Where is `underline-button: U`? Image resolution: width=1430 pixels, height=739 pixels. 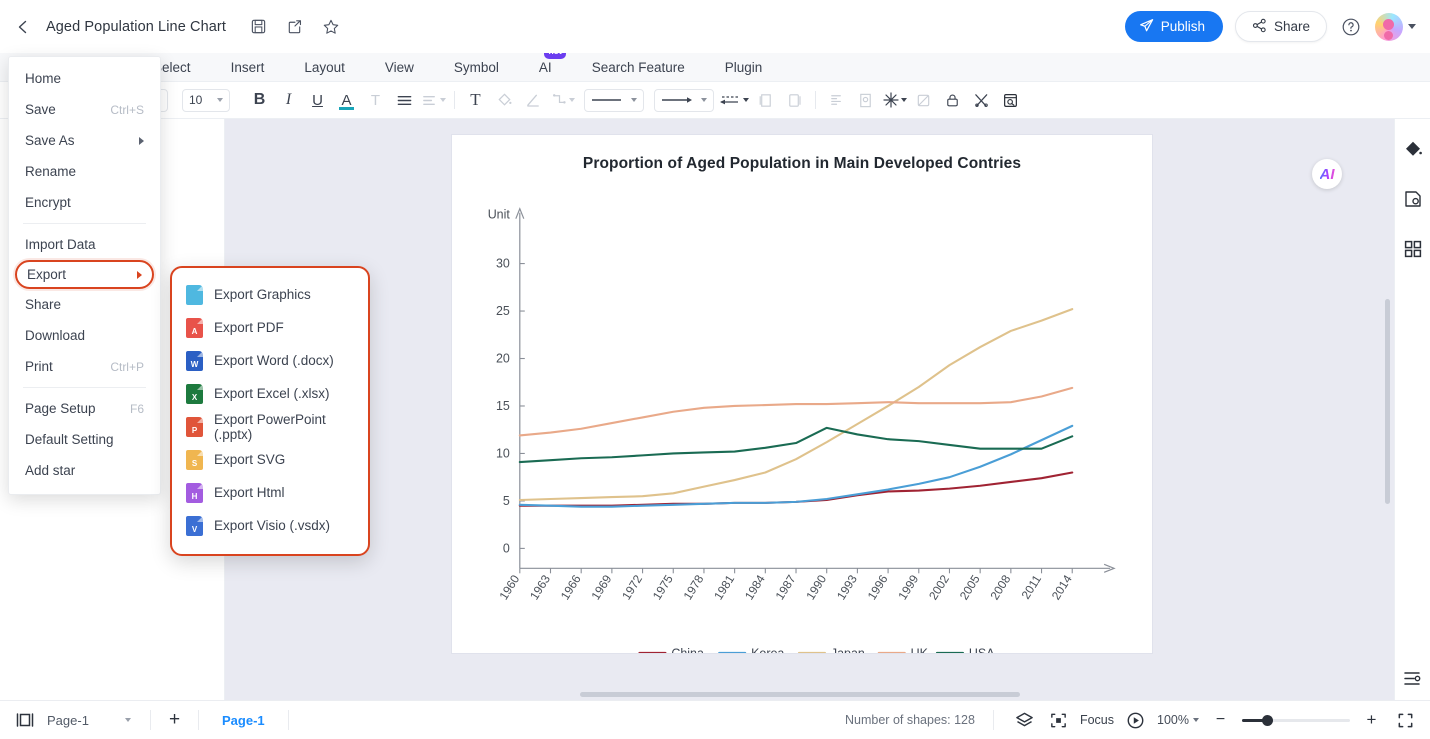
underline-button: U is located at coordinates (317, 100).